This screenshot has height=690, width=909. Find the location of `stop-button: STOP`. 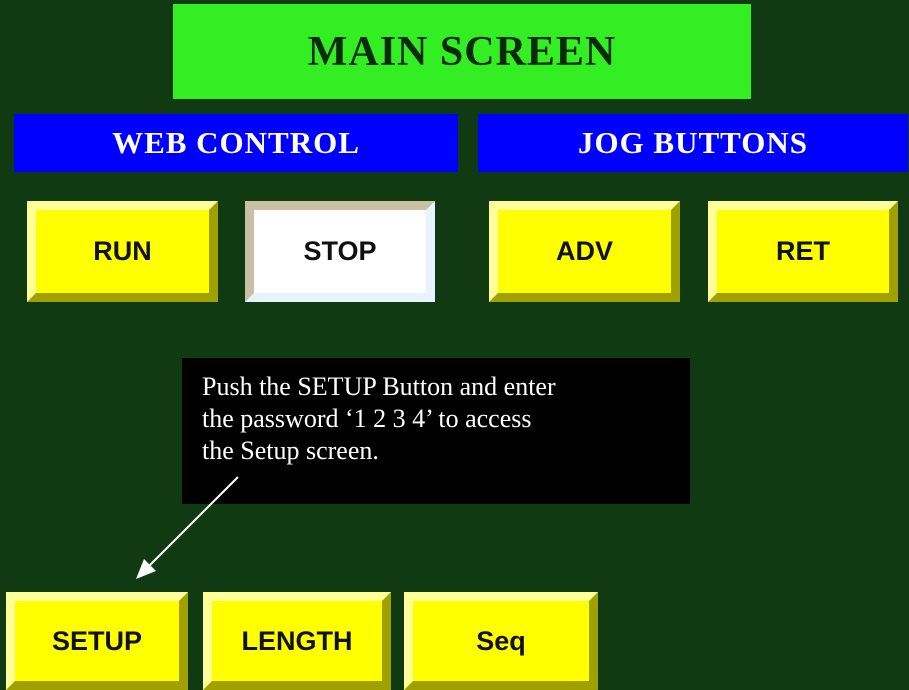

stop-button: STOP is located at coordinates (340, 251).